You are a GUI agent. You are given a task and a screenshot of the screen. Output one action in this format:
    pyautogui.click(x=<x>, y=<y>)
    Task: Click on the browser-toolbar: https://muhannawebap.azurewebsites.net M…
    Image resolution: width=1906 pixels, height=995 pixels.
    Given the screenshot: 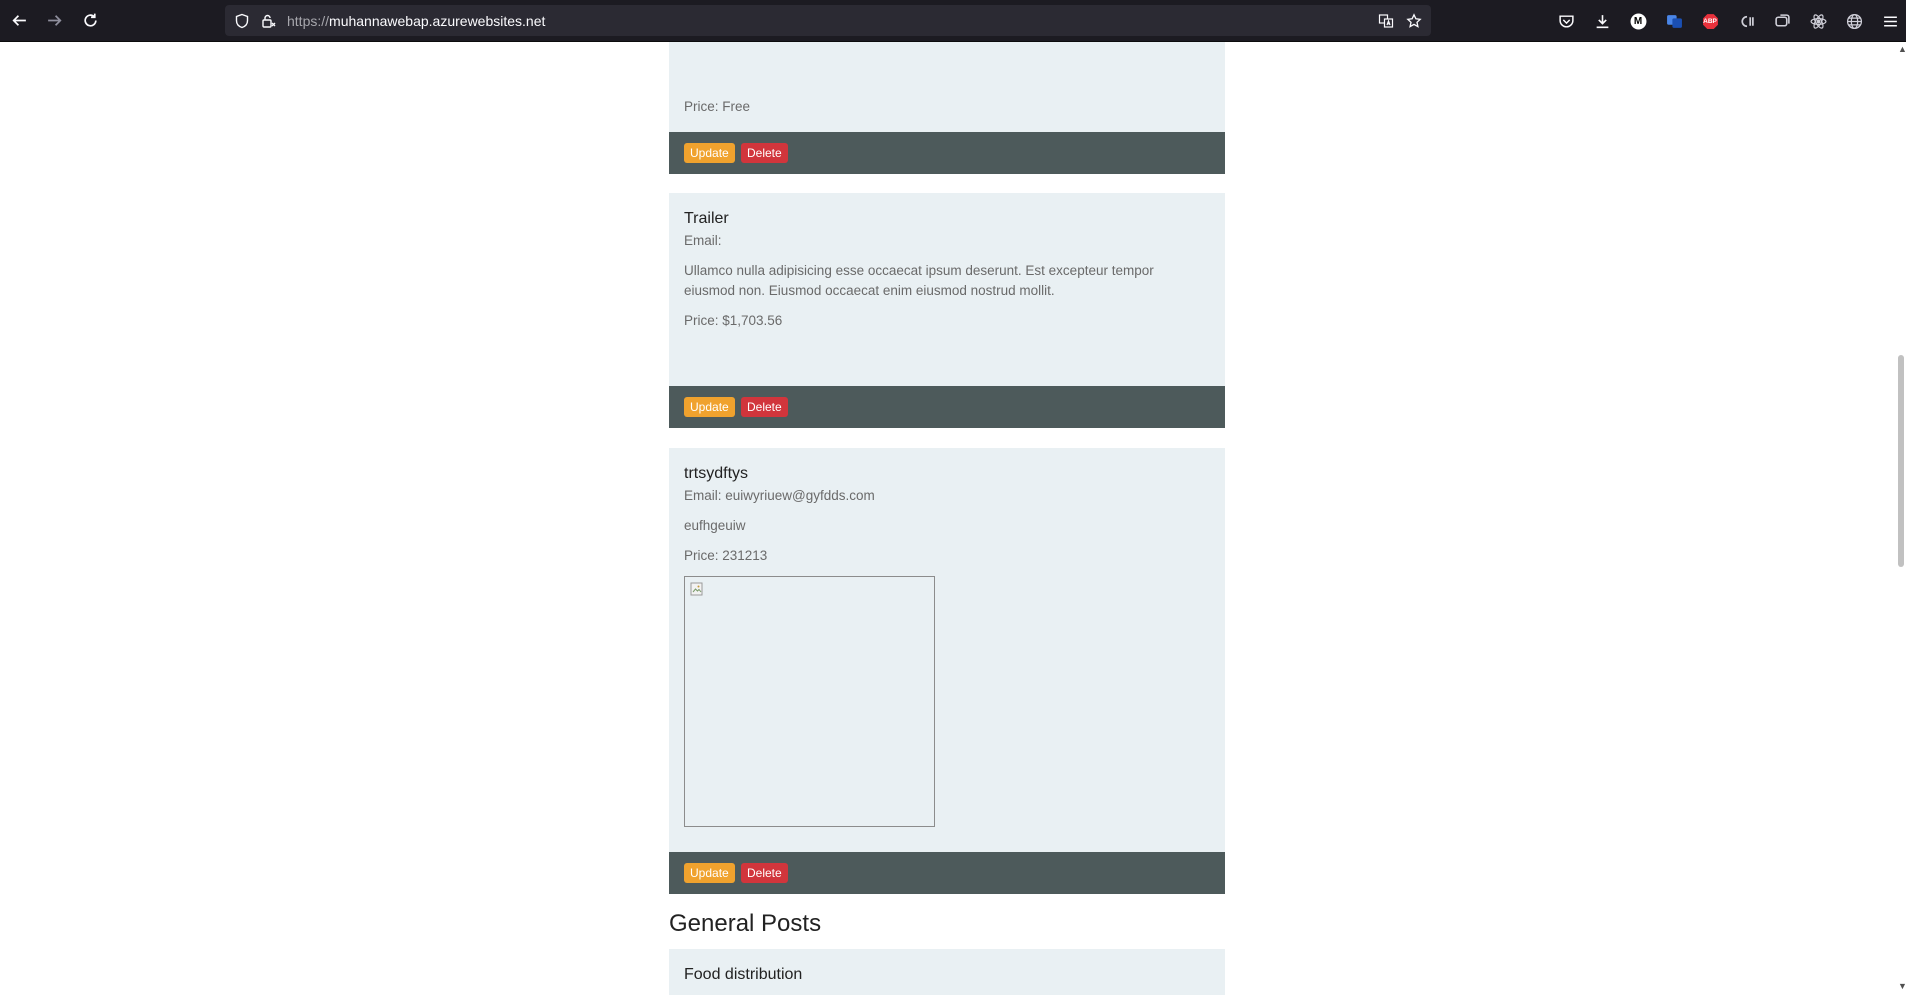 What is the action you would take?
    pyautogui.click(x=953, y=21)
    